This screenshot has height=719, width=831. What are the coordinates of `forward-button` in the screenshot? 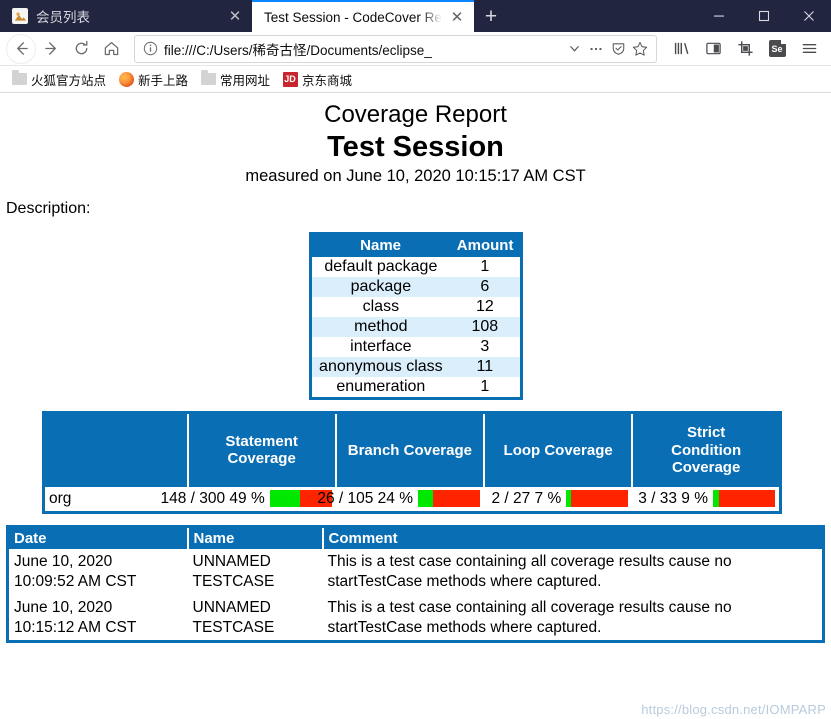 It's located at (51, 49).